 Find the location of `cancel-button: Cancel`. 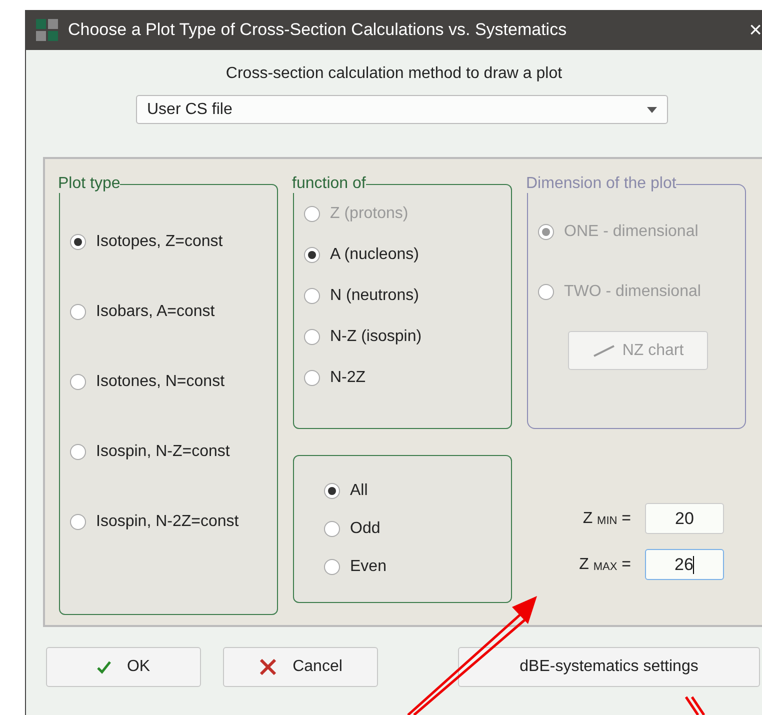

cancel-button: Cancel is located at coordinates (300, 667).